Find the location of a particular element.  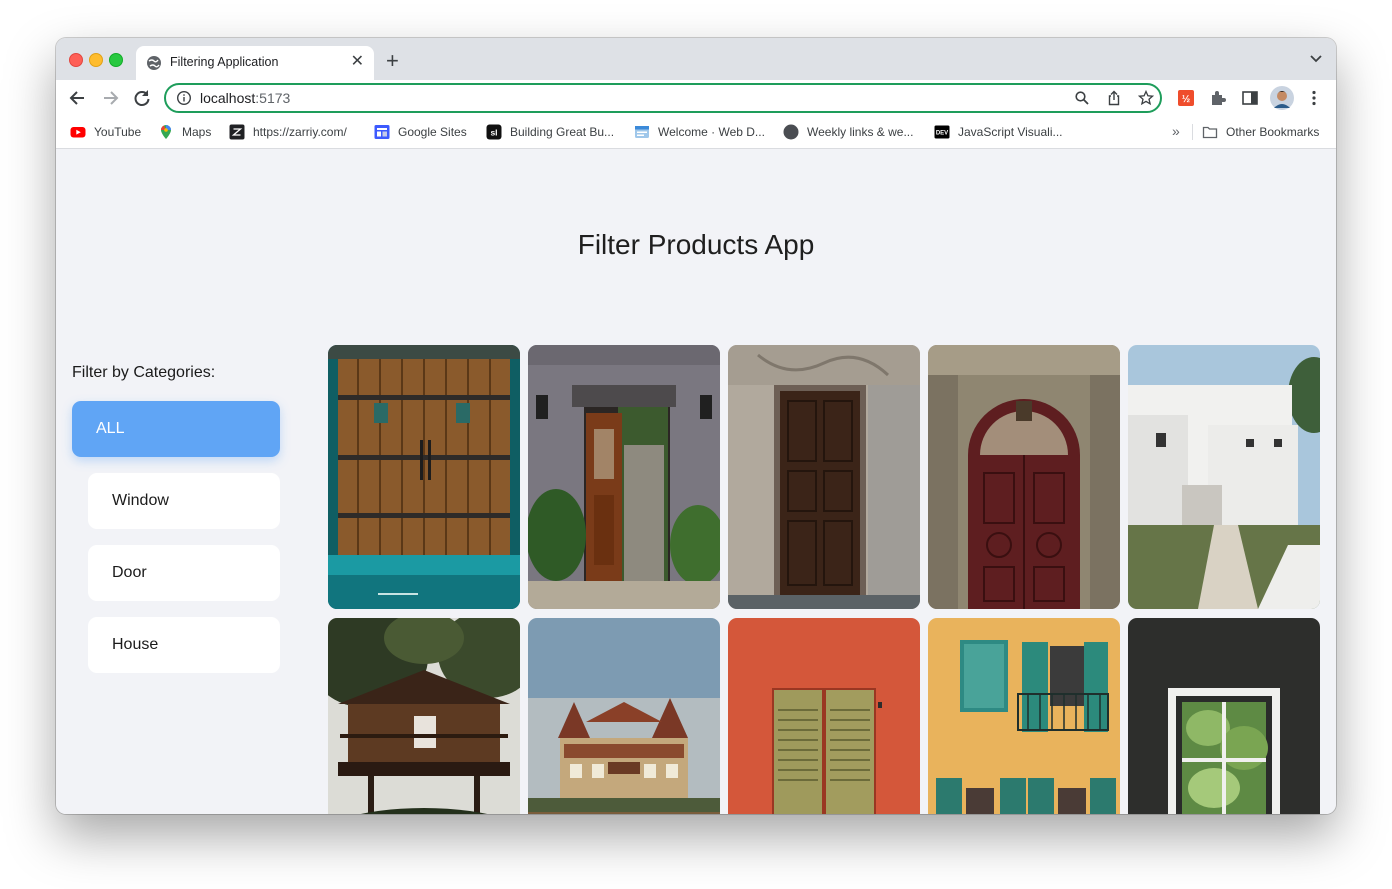

browser-toolbar: localhost:5173 ½ is located at coordinates (696, 98).